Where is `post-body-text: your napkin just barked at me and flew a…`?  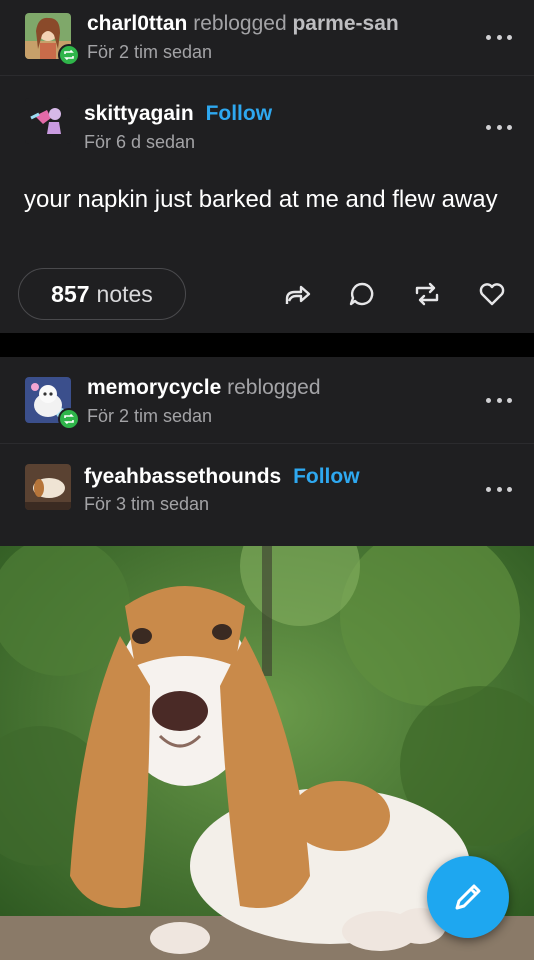 post-body-text: your napkin just barked at me and flew a… is located at coordinates (261, 199).